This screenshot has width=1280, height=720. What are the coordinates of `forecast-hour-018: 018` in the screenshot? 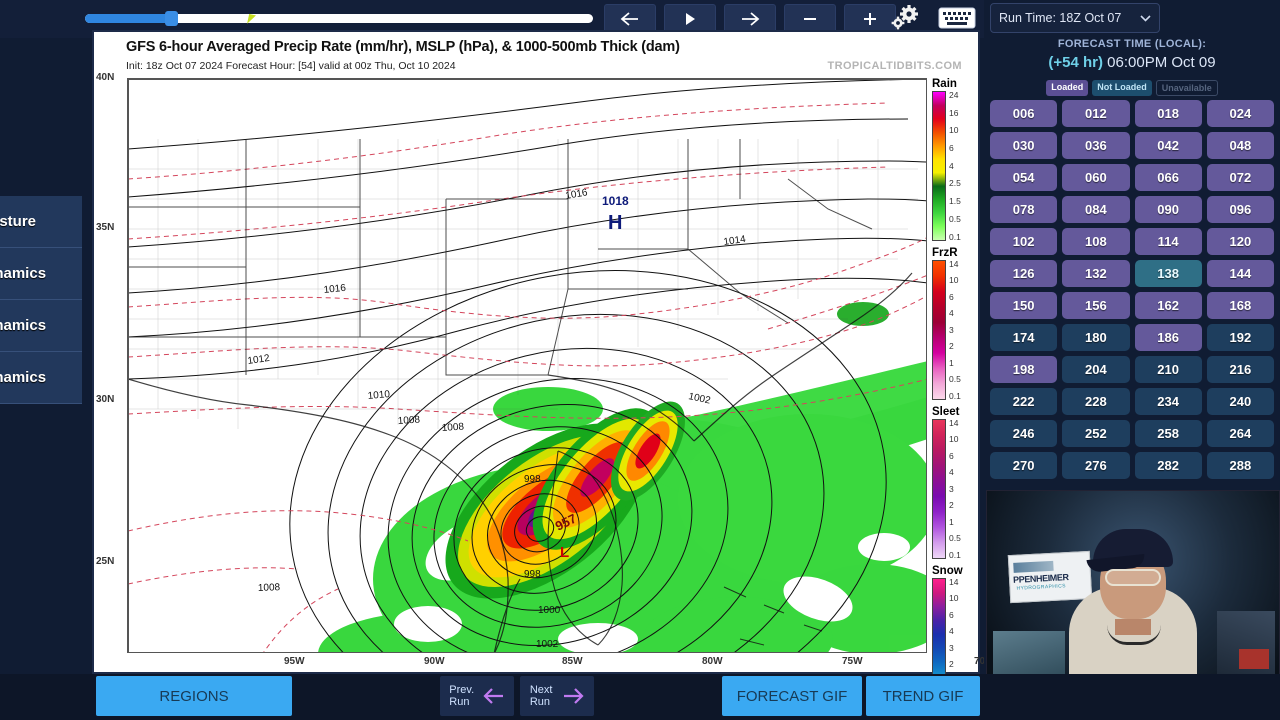 It's located at (1168, 113).